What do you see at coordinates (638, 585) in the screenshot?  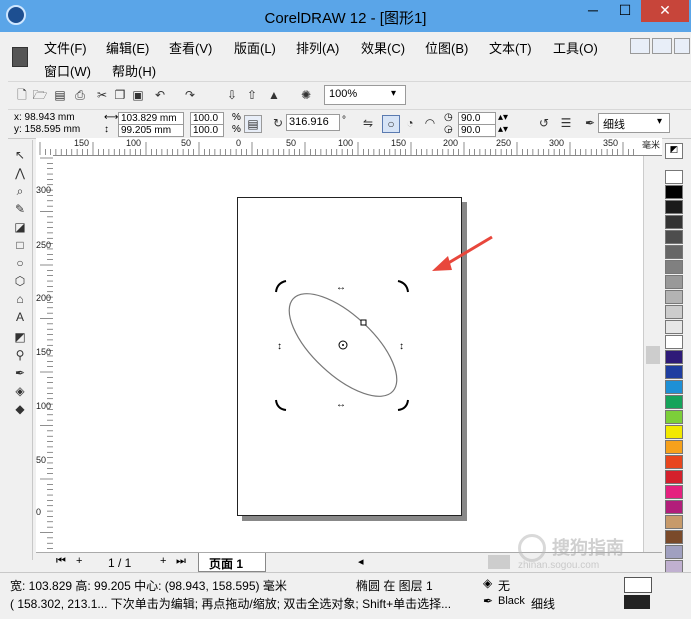 I see `fill-color-swatch` at bounding box center [638, 585].